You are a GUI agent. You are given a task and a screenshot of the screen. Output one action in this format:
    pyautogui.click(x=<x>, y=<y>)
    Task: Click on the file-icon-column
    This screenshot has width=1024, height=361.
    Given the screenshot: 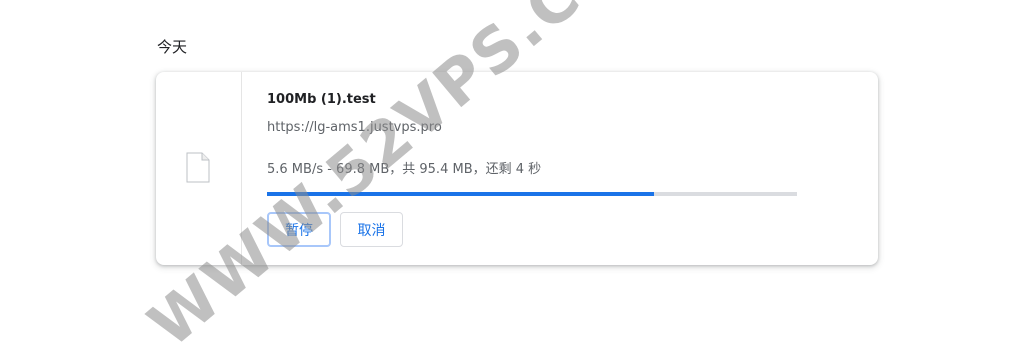 What is the action you would take?
    pyautogui.click(x=199, y=168)
    